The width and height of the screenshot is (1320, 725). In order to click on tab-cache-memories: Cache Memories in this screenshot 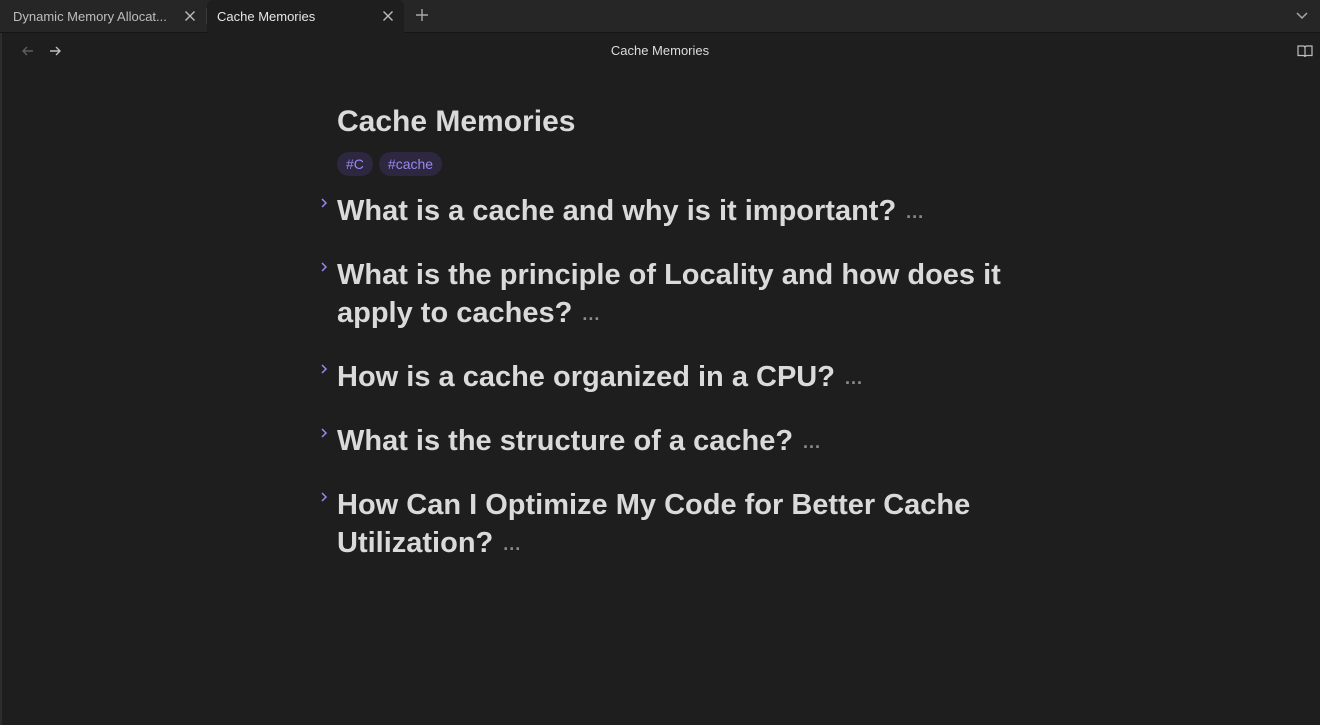, I will do `click(305, 16)`.